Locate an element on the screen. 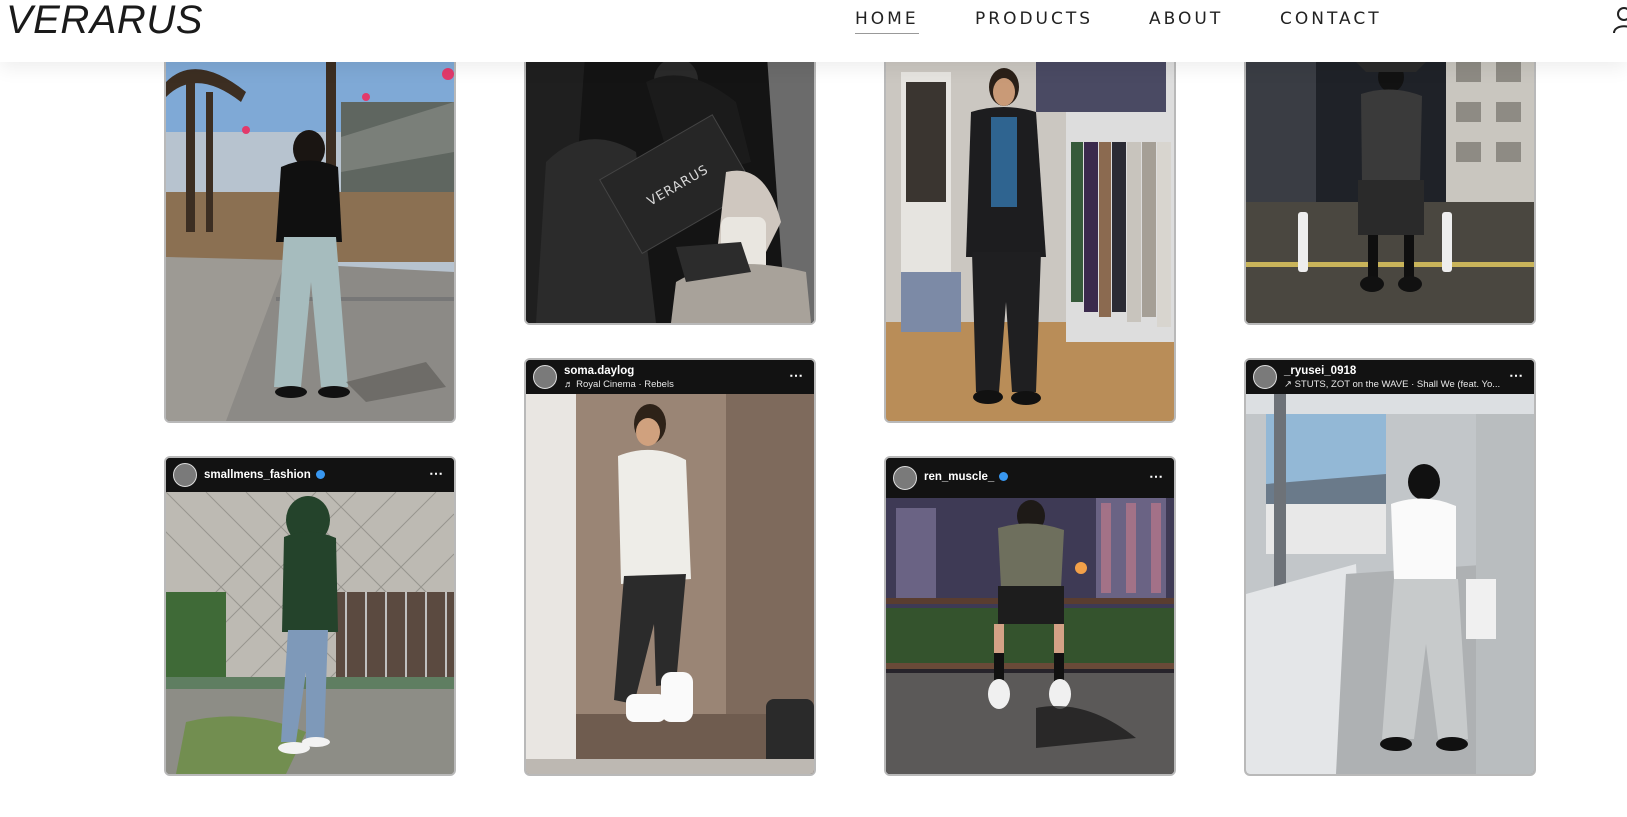  username-text: smallmens_fashion is located at coordinates (257, 475).